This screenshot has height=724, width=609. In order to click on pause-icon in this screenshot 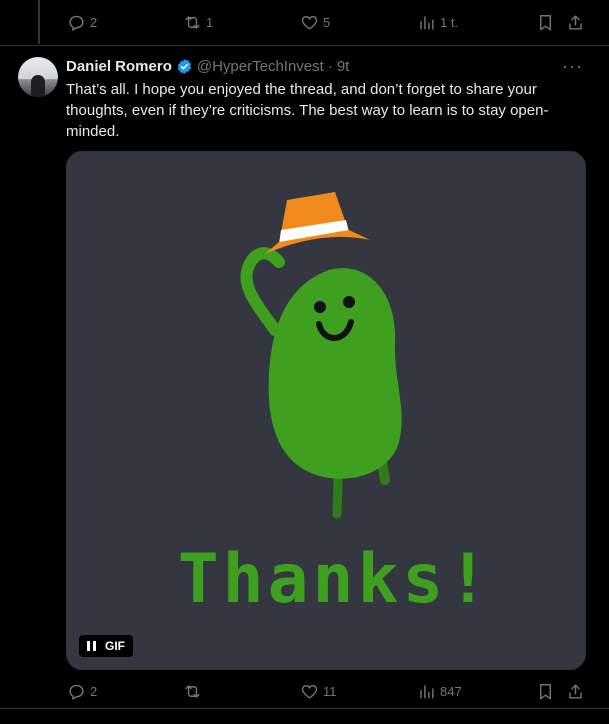, I will do `click(91, 646)`.